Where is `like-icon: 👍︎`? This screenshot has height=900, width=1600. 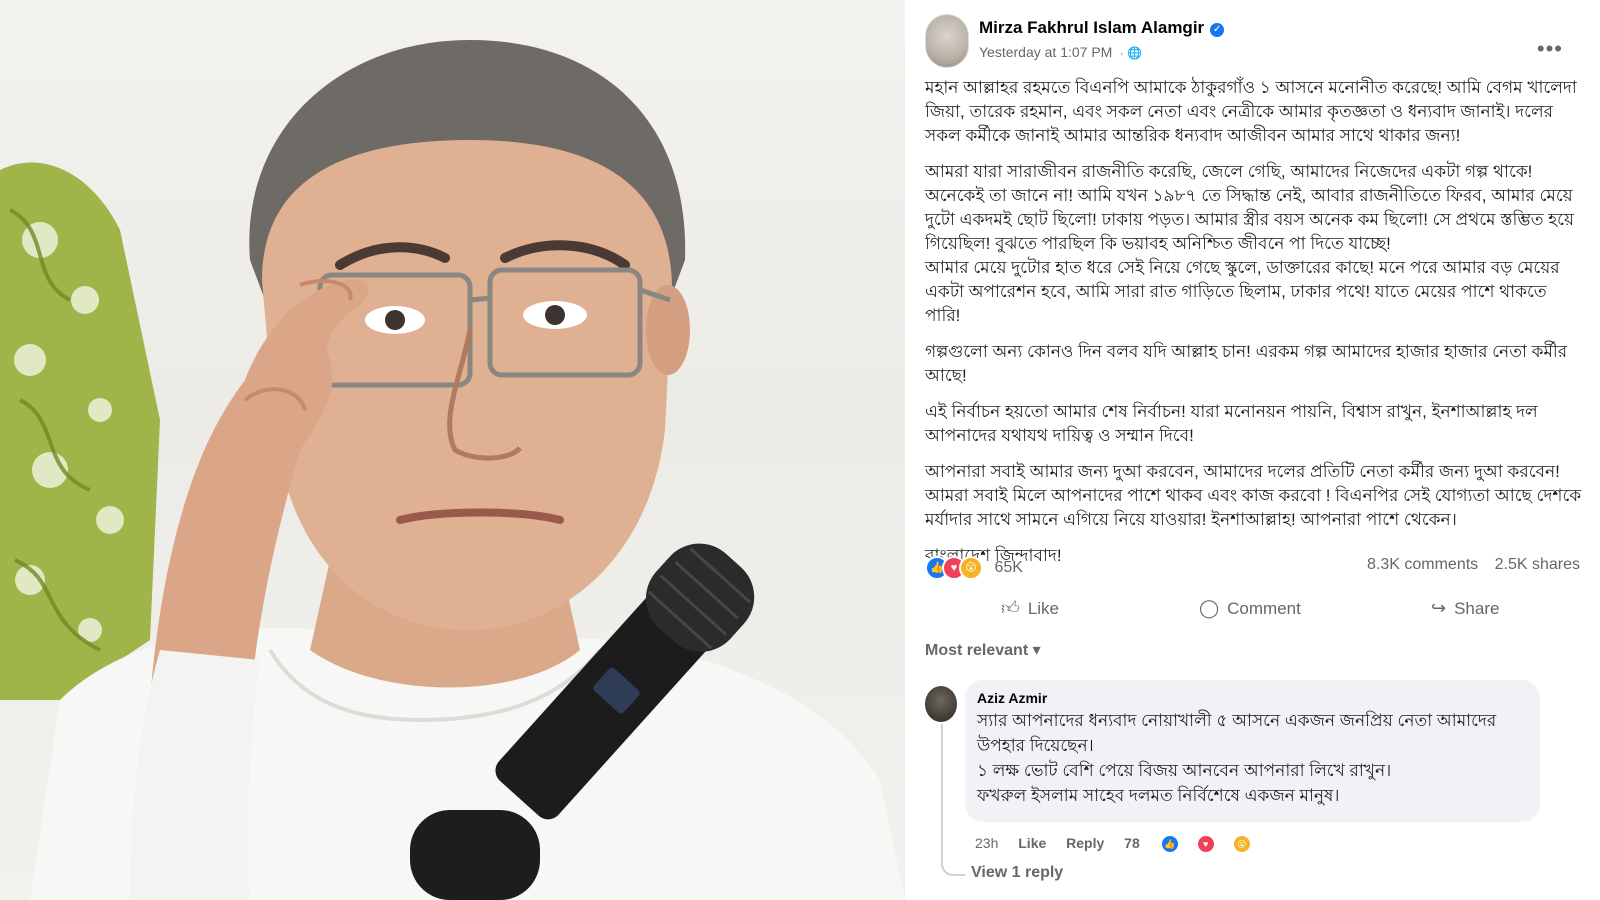
like-icon: 👍︎ is located at coordinates (1010, 608).